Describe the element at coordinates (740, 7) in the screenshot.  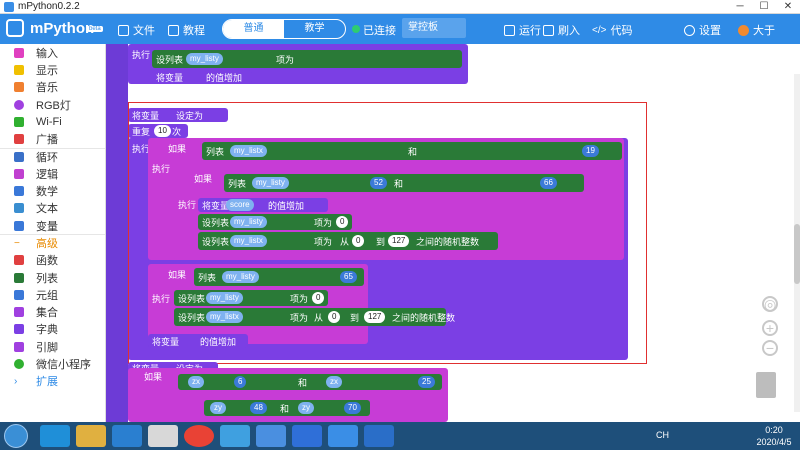
I see `minimize-icon: ─` at that location.